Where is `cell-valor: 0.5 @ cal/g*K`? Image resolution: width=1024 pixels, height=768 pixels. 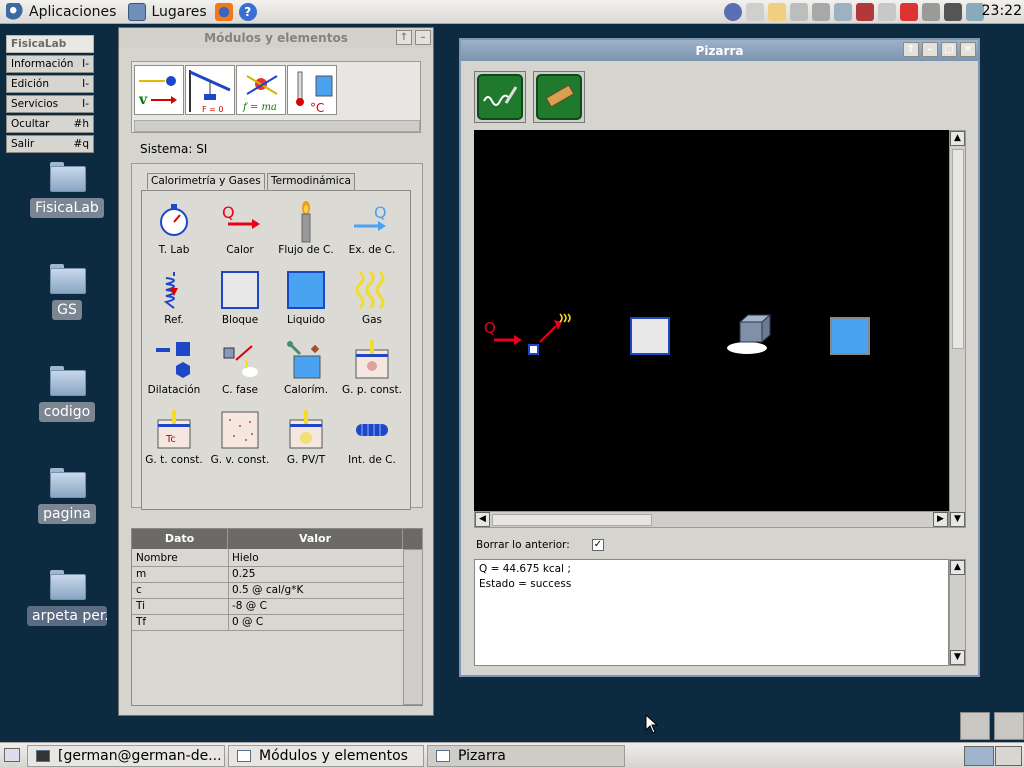
cell-valor: 0.5 @ cal/g*K is located at coordinates (267, 590).